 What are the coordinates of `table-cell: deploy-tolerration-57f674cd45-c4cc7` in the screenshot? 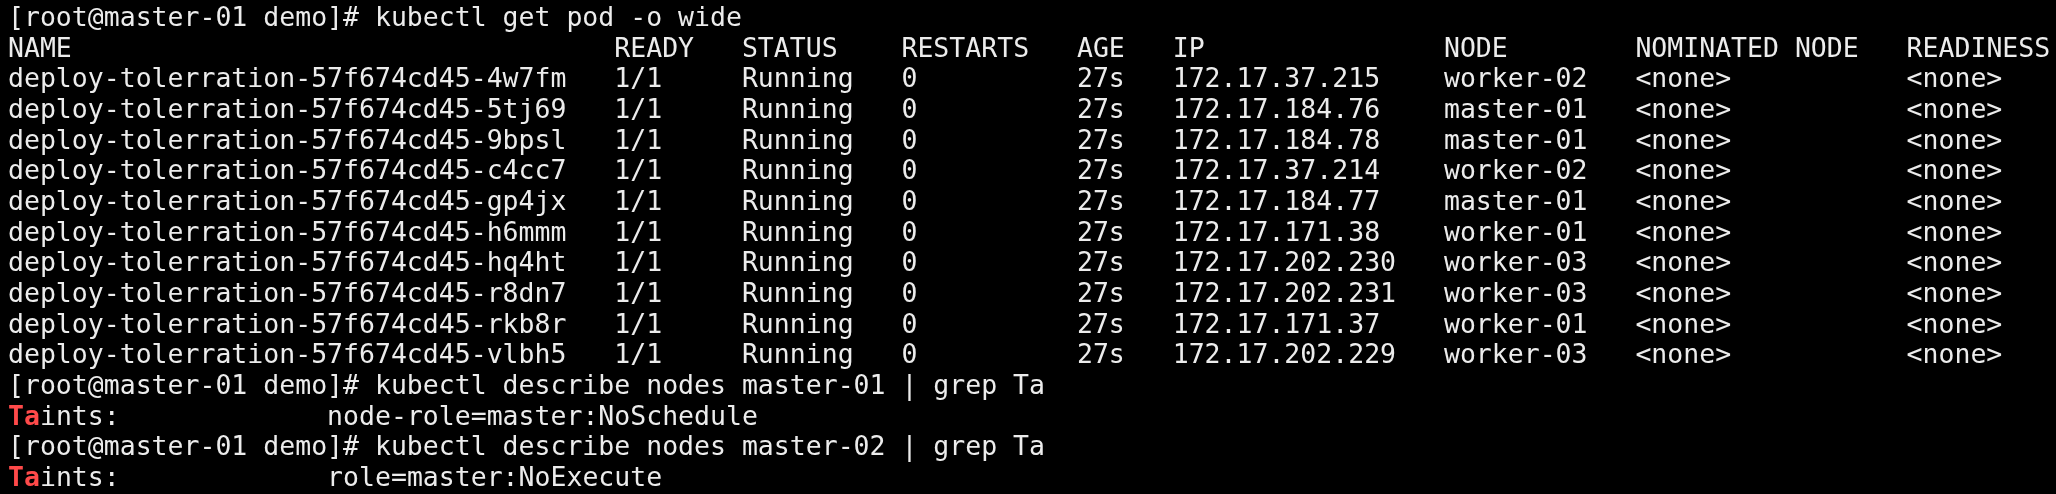 It's located at (287, 170).